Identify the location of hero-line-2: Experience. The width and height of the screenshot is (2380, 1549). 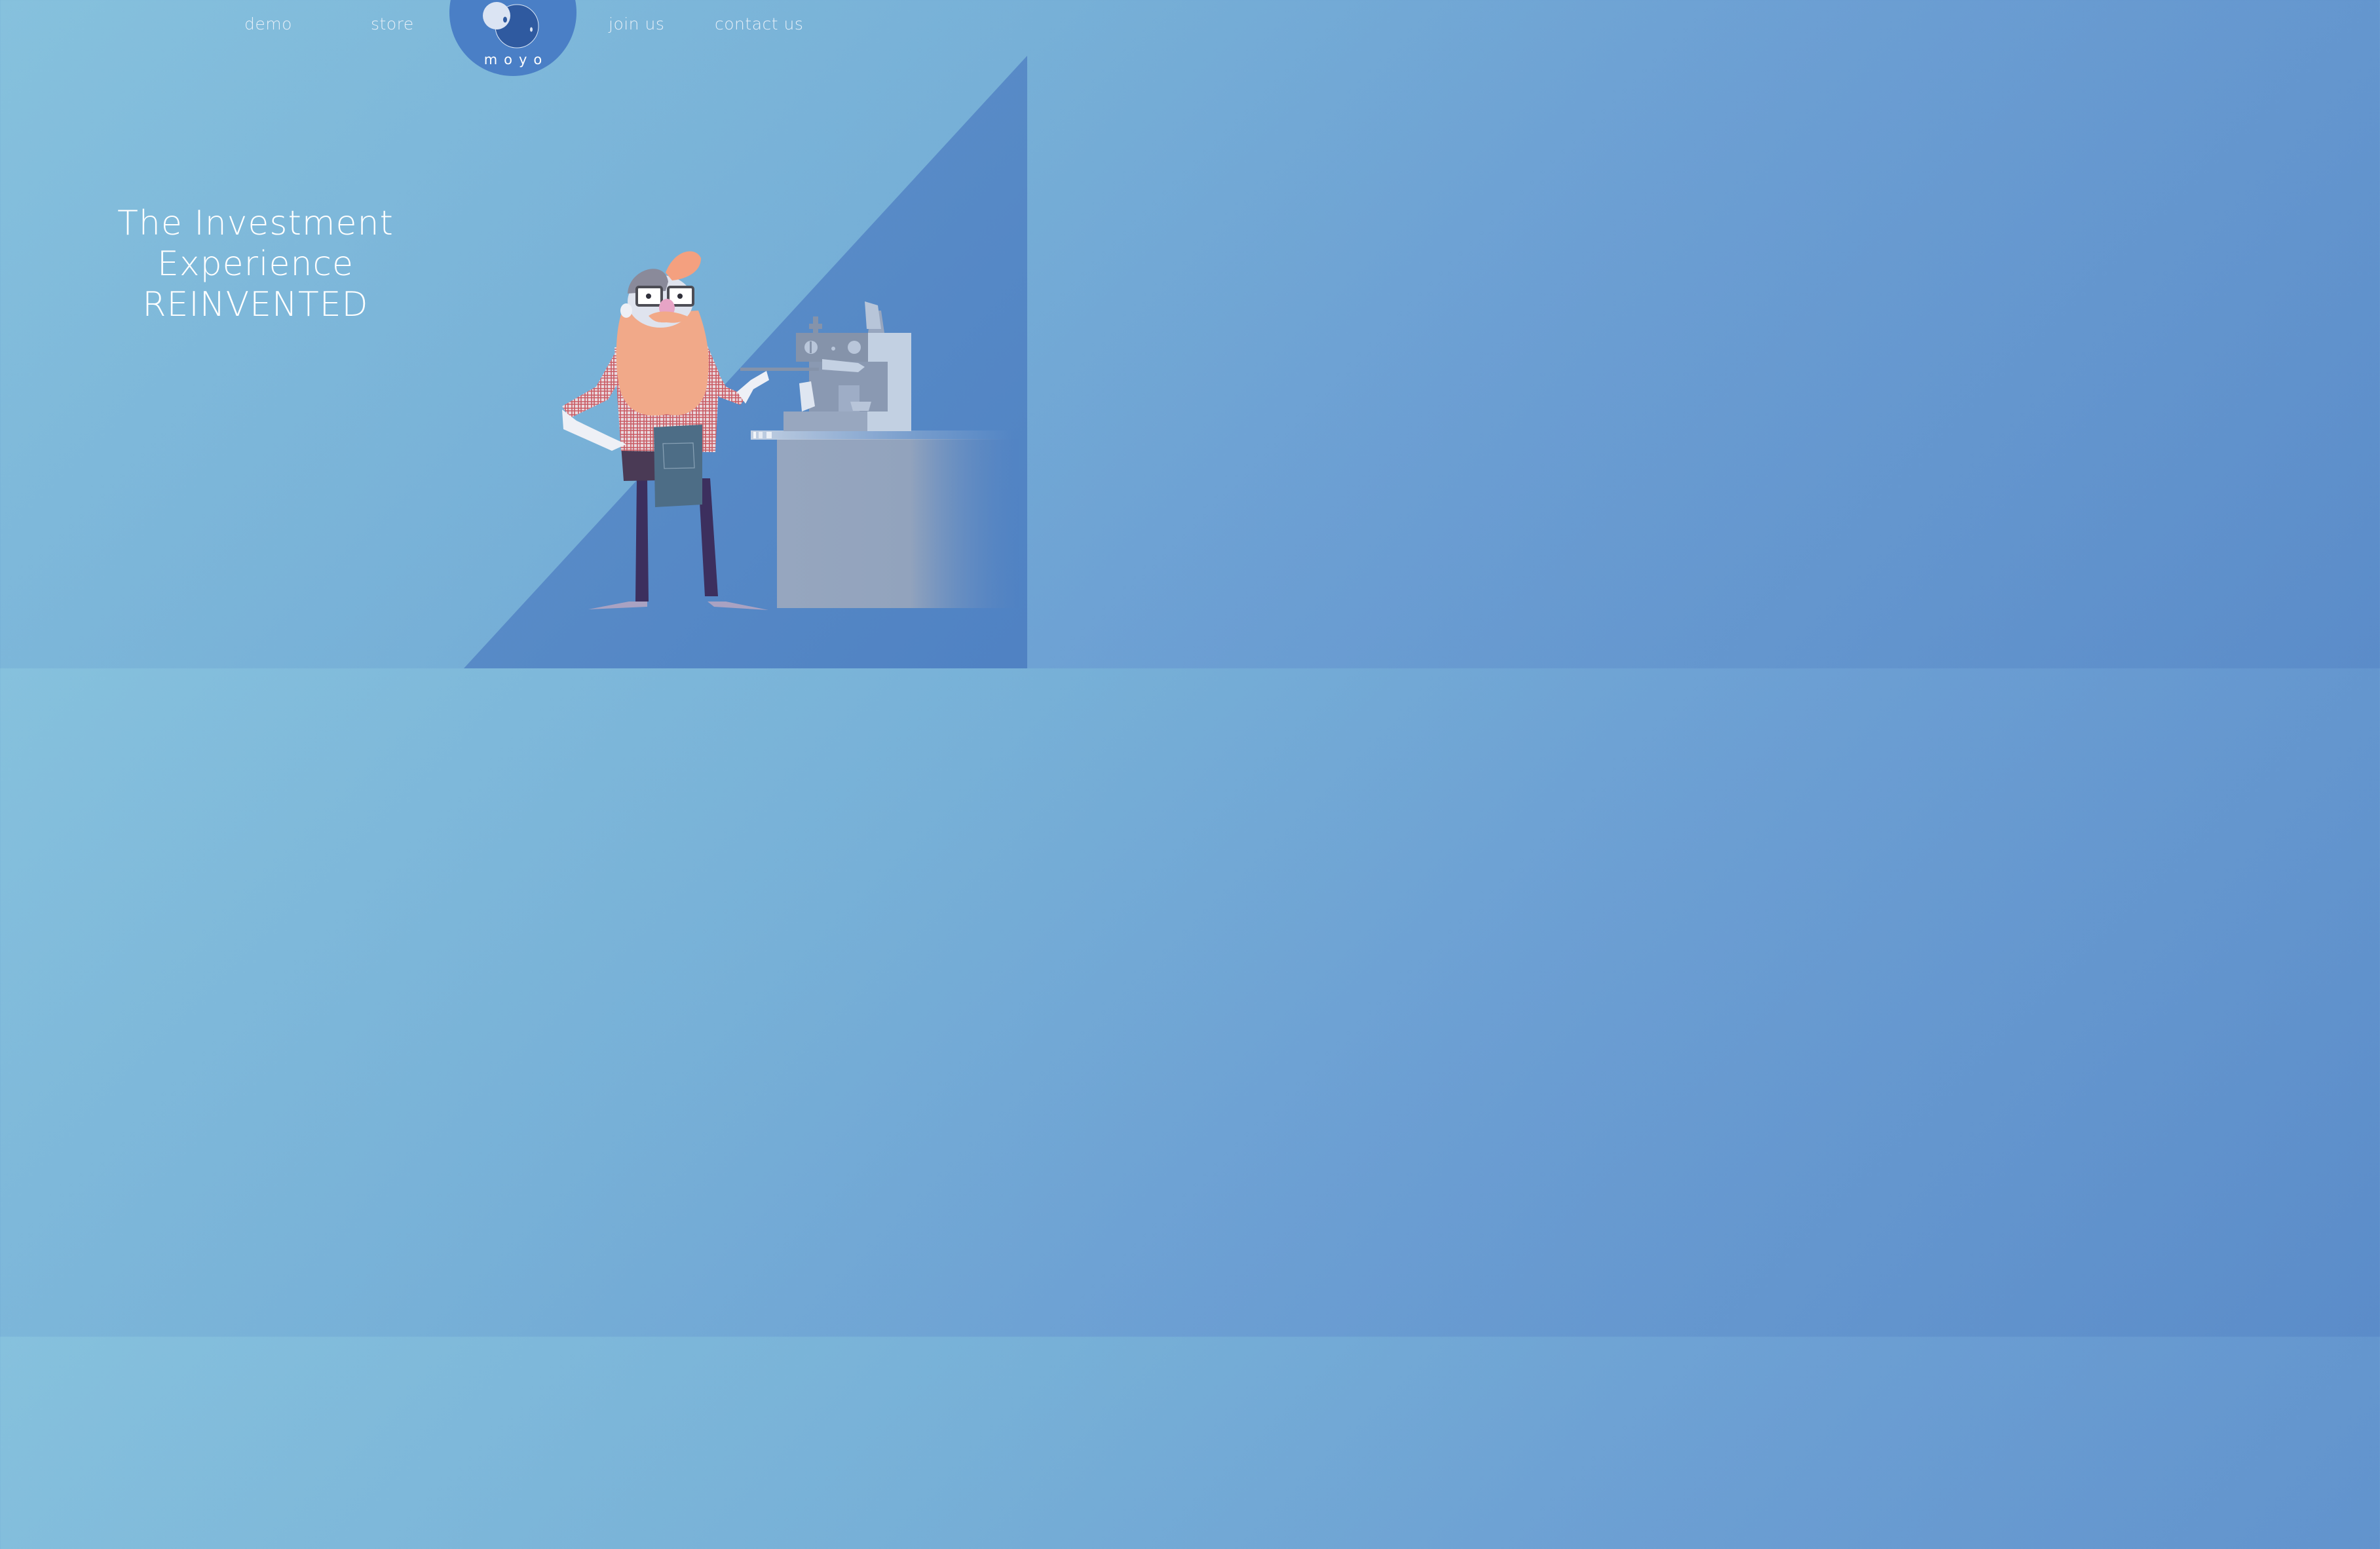
(255, 264).